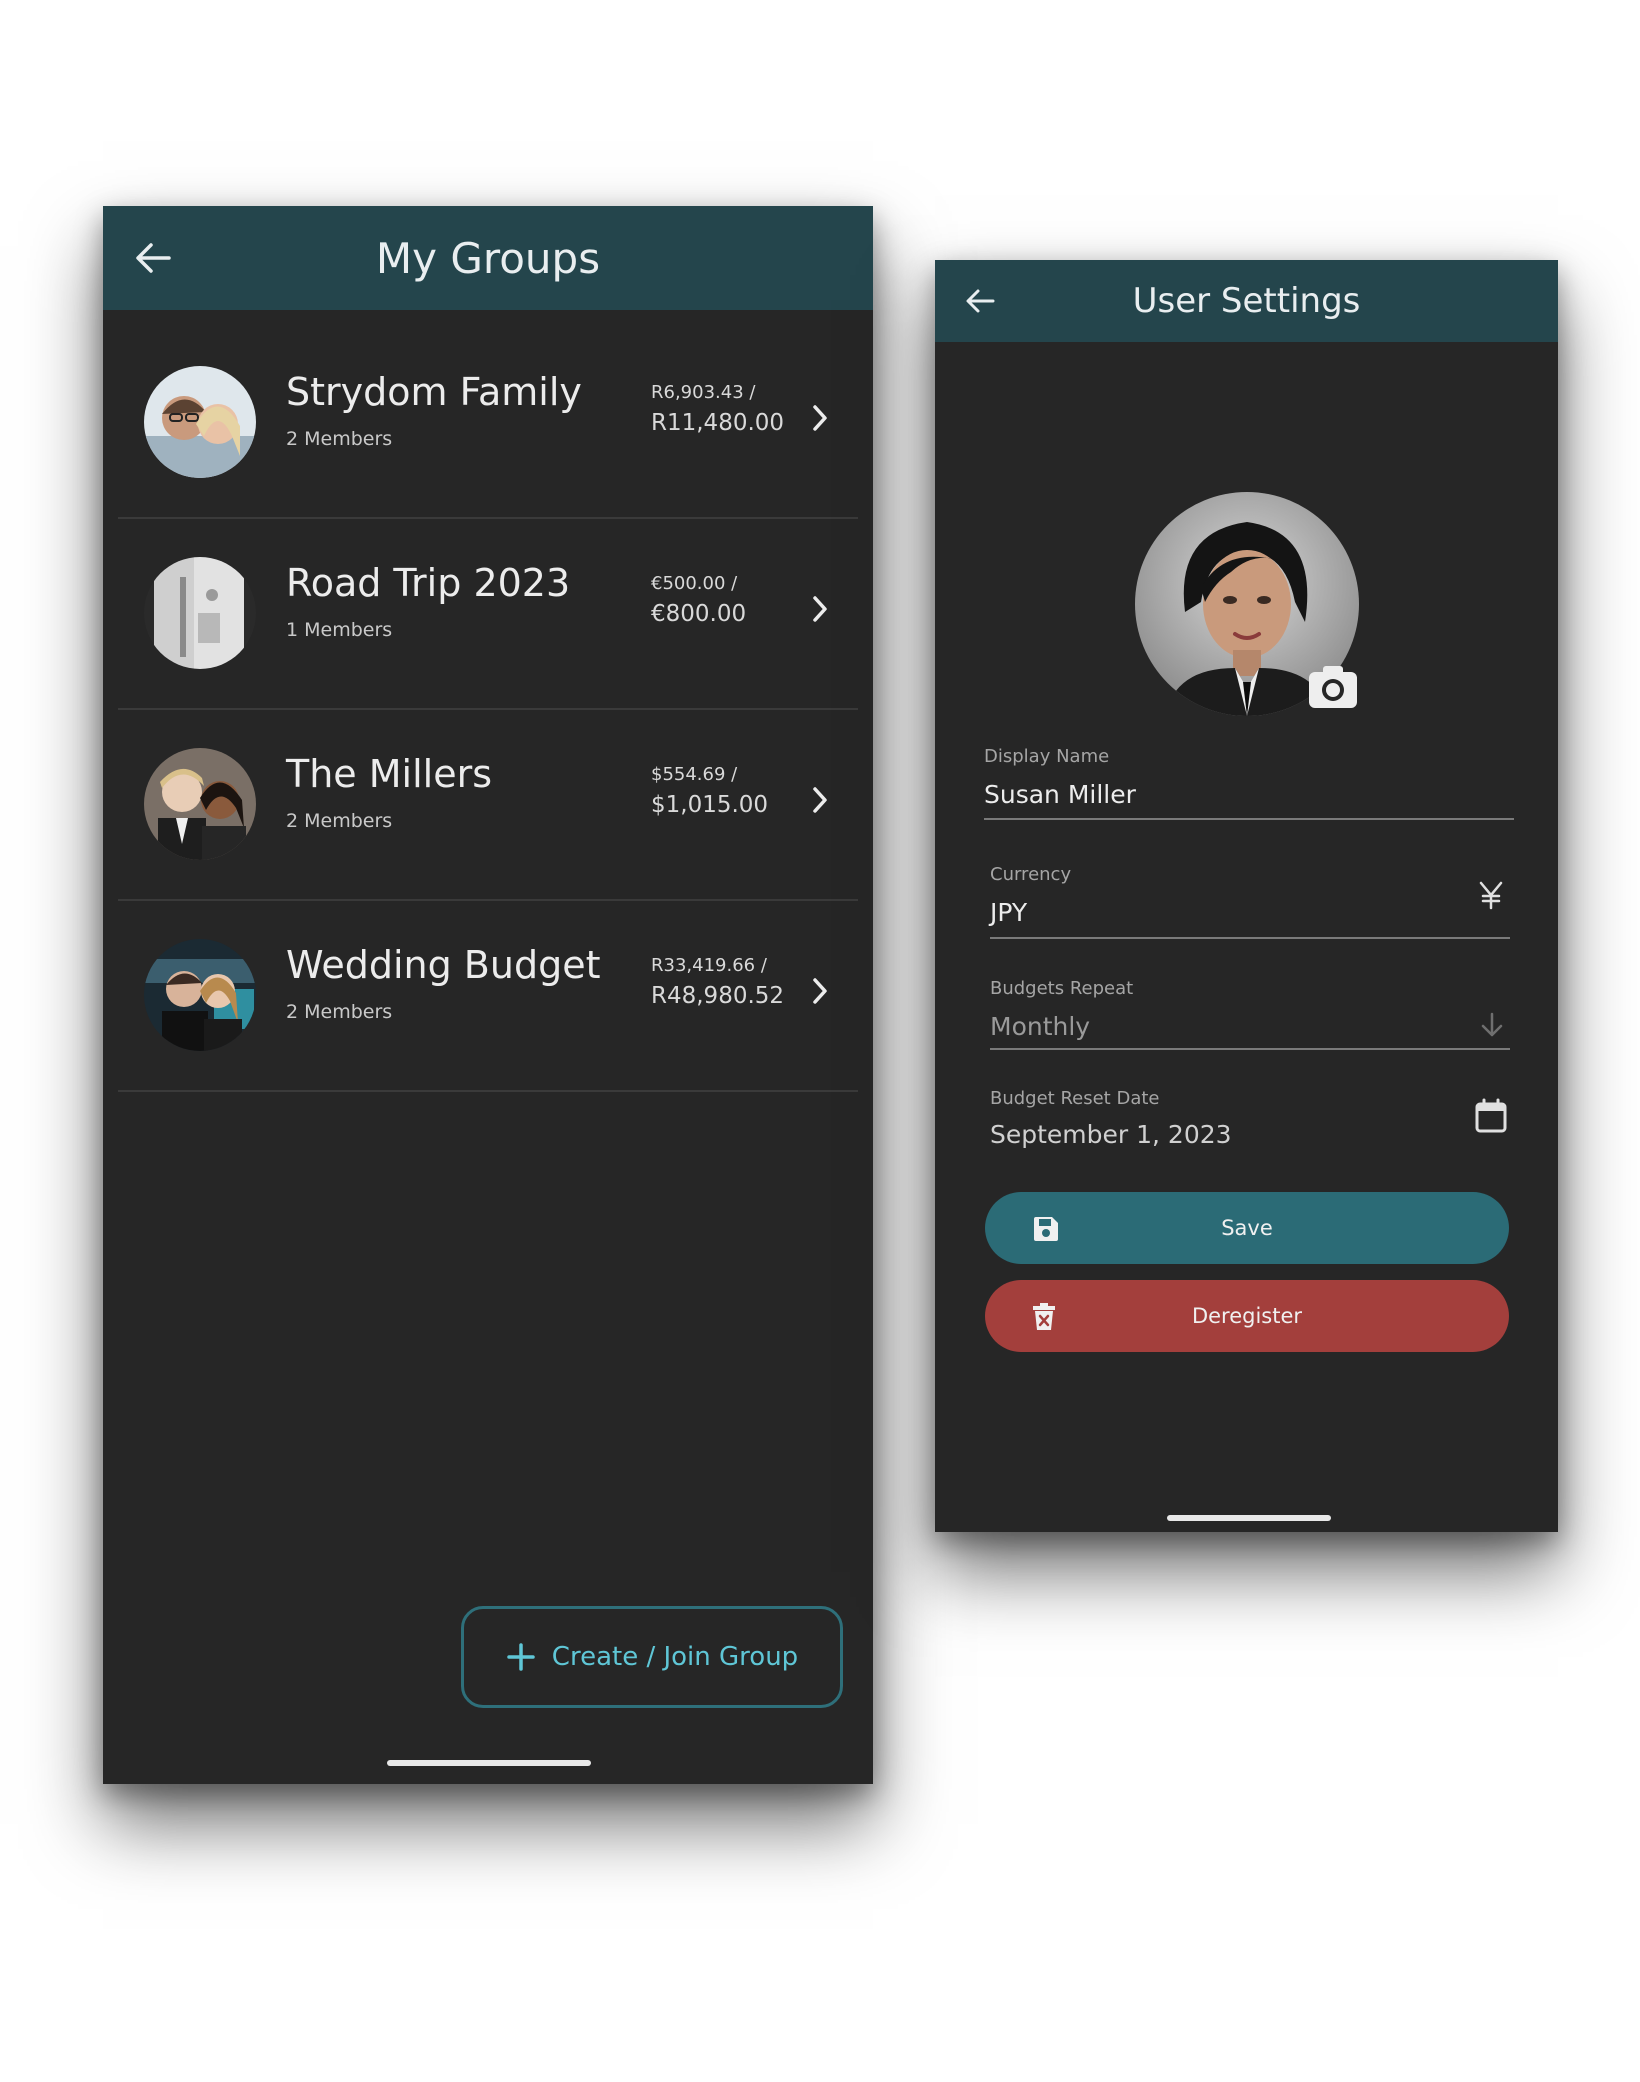 Image resolution: width=1640 pixels, height=2082 pixels. I want to click on deregister-button: Deregister, so click(1247, 1316).